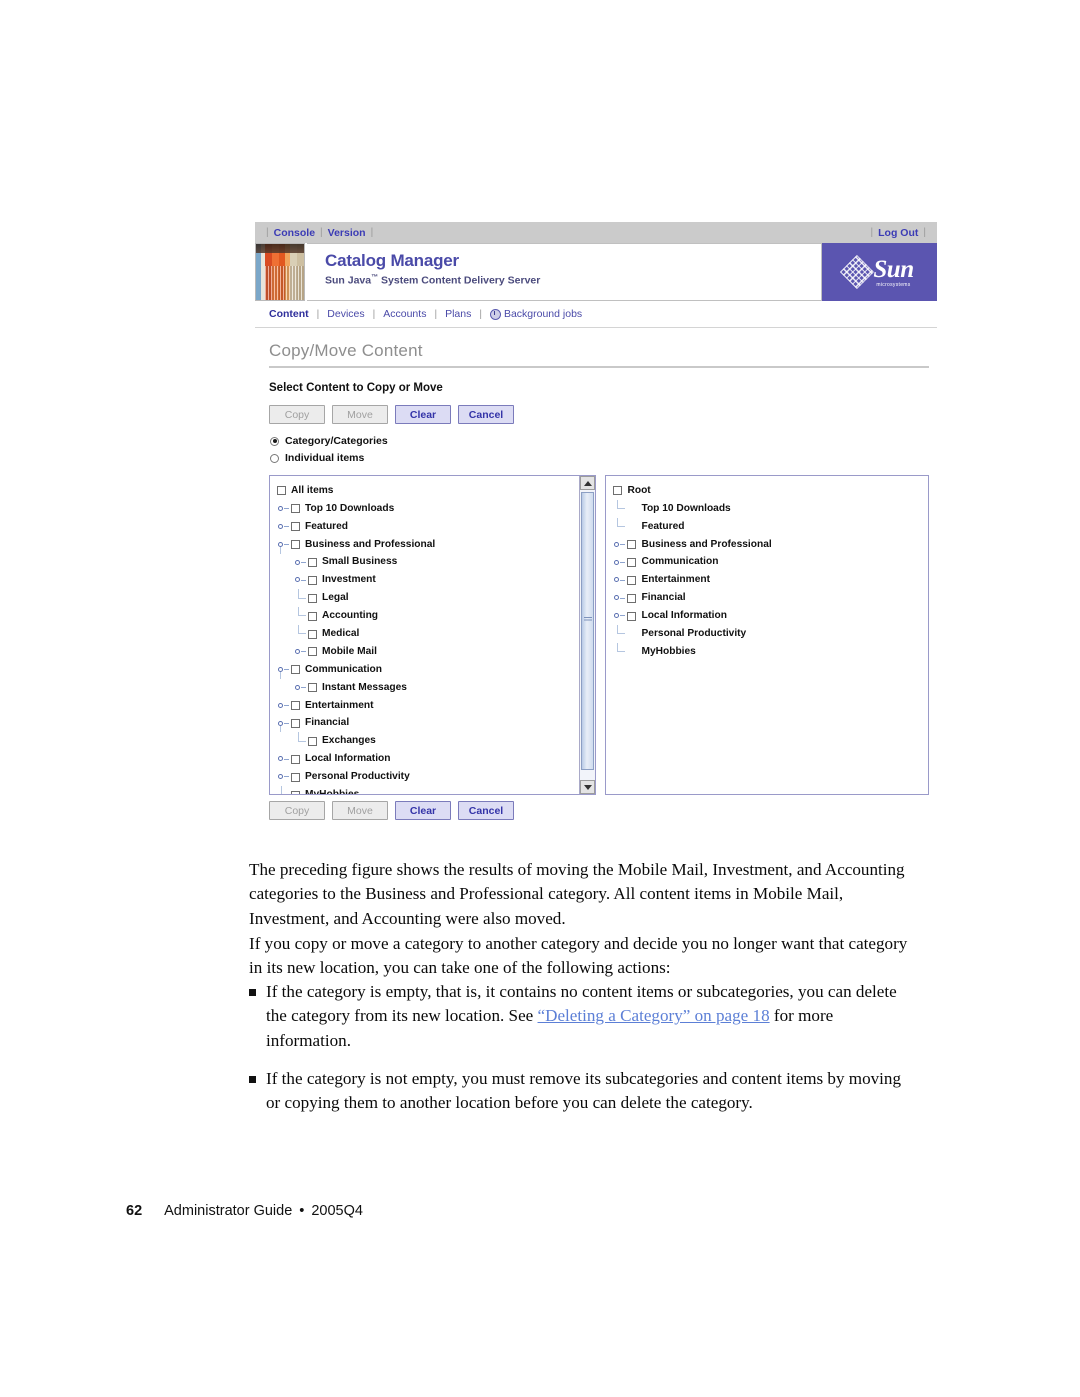  Describe the element at coordinates (588, 787) in the screenshot. I see `scroll-down-button` at that location.